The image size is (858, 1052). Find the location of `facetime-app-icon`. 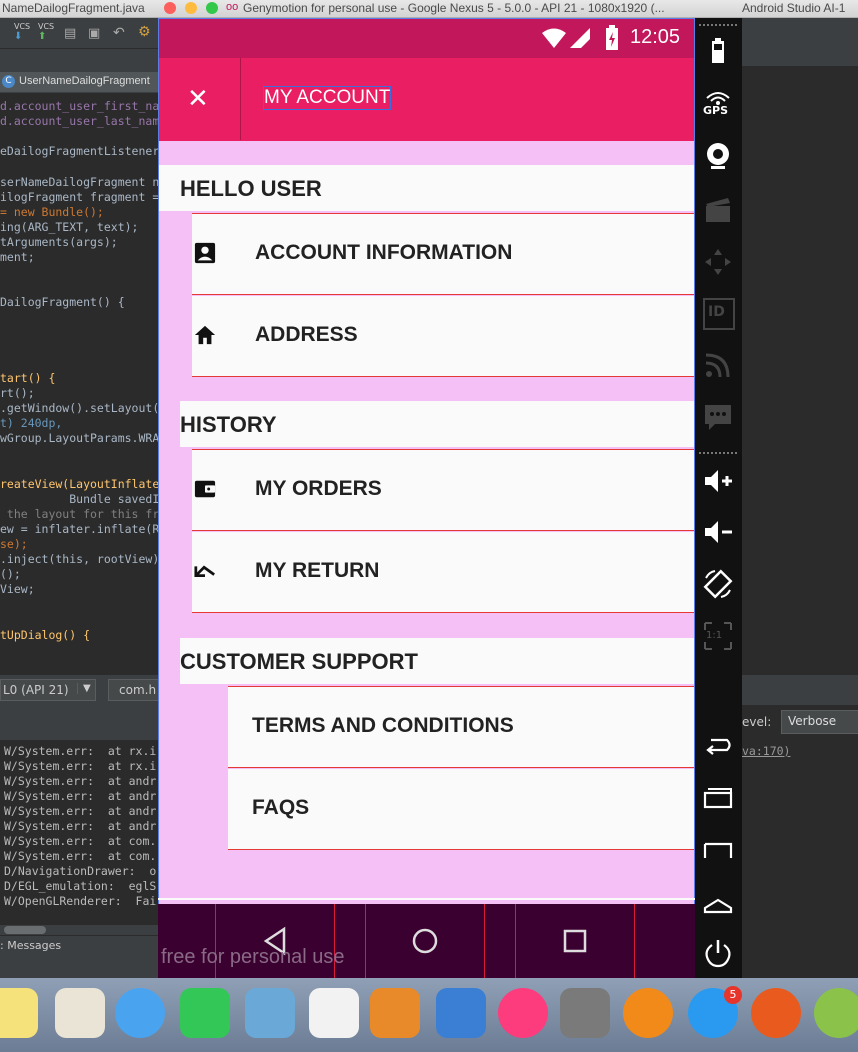

facetime-app-icon is located at coordinates (205, 1013).